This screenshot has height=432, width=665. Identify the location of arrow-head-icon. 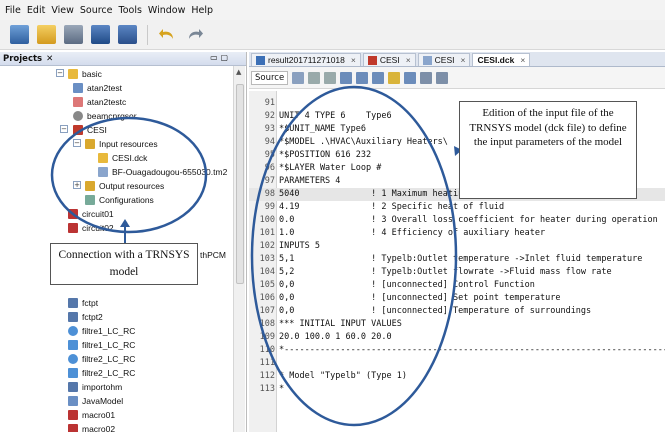
(125, 223).